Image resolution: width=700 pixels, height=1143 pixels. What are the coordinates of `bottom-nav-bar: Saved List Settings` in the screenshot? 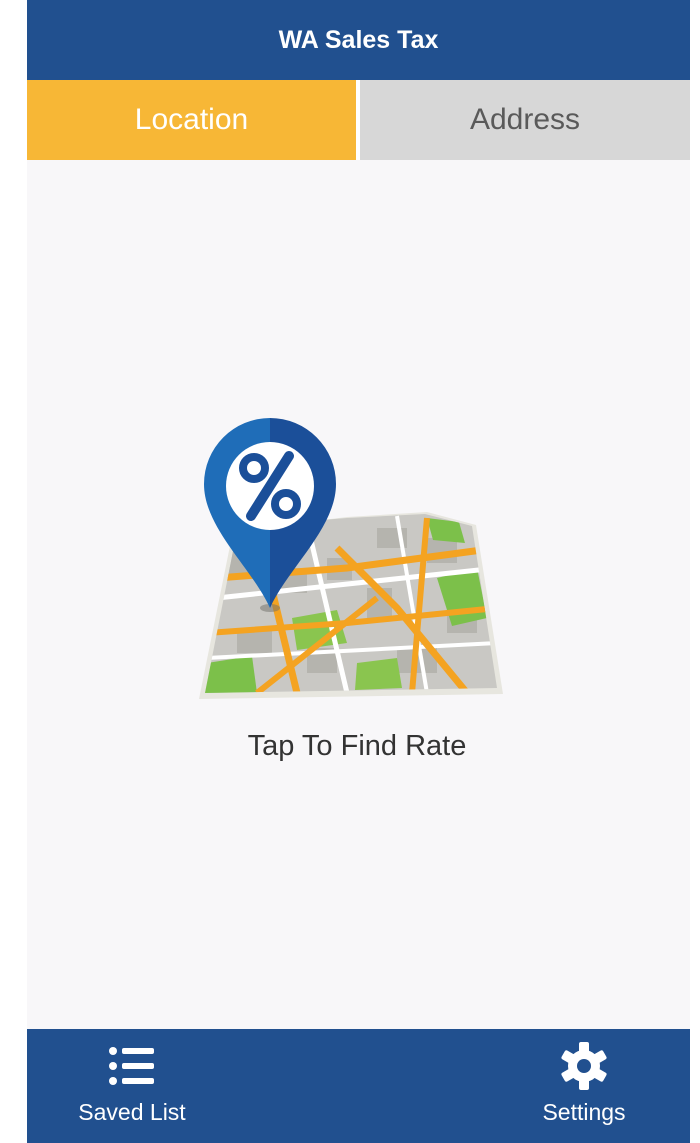 It's located at (358, 1086).